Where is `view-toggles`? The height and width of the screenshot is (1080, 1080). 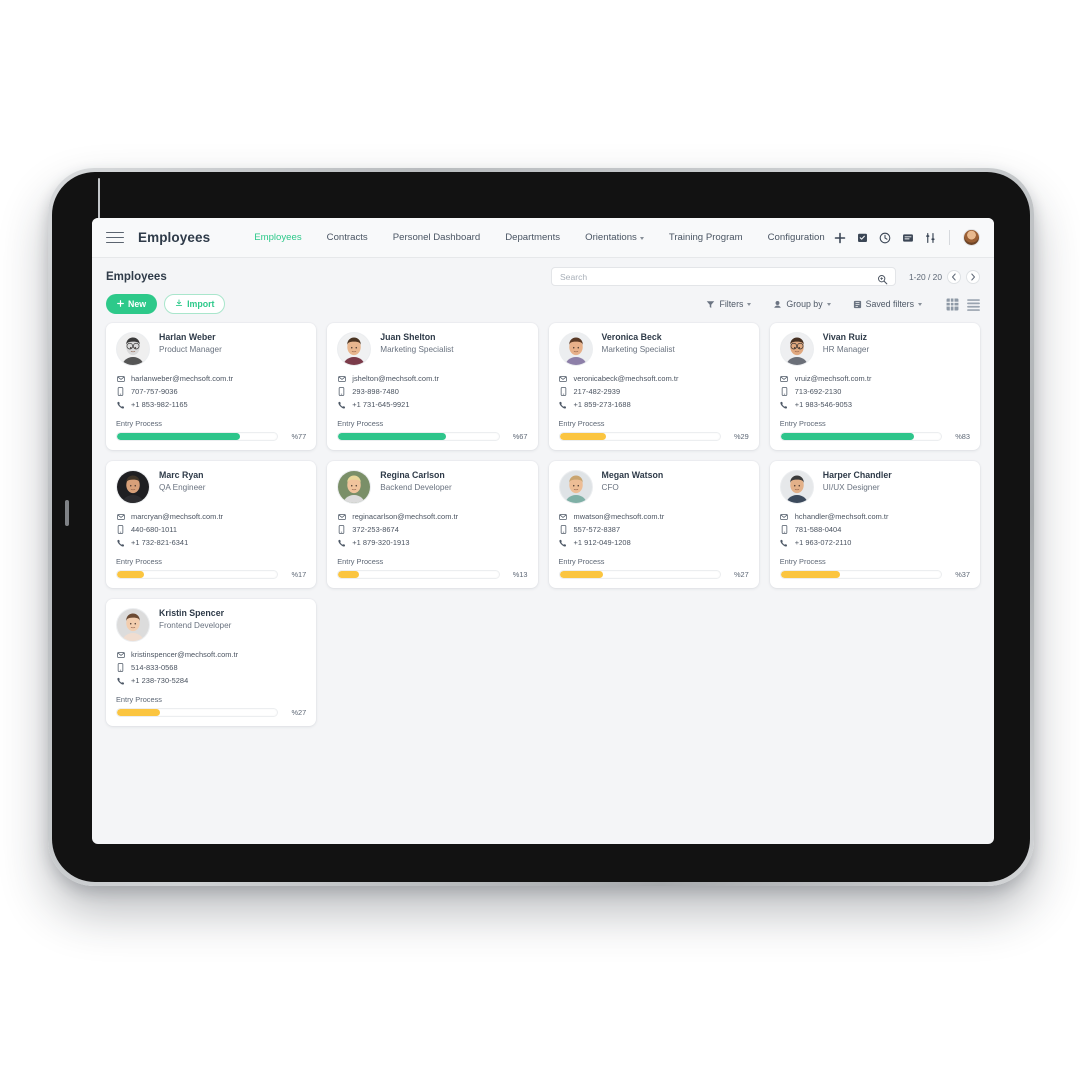 view-toggles is located at coordinates (963, 304).